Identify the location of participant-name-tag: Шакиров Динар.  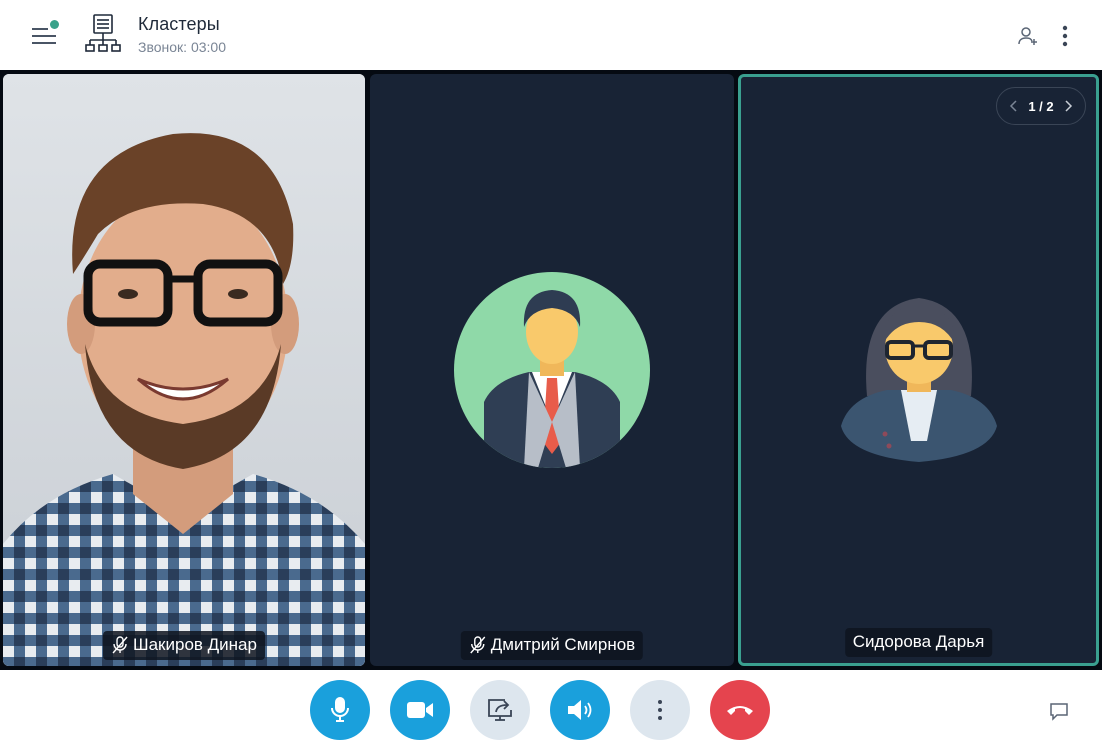
(184, 645).